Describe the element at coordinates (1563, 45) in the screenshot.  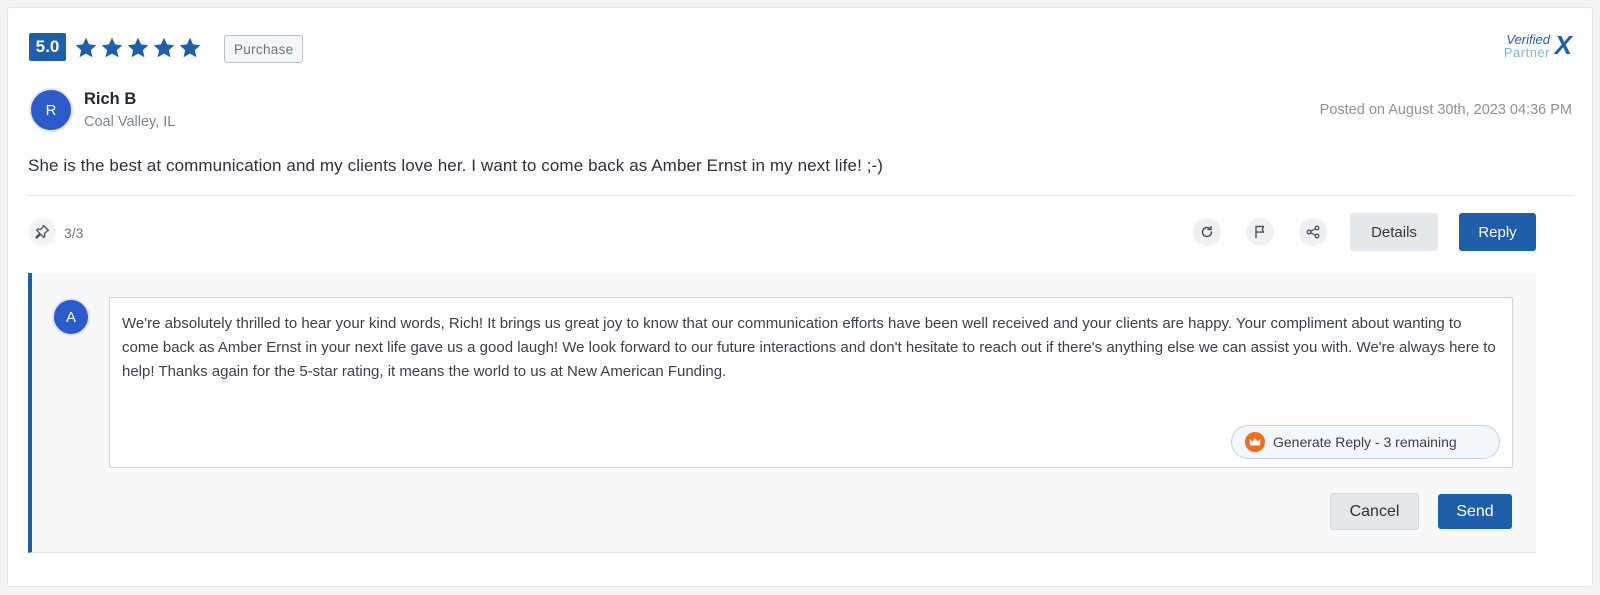
I see `verified-x-icon: X` at that location.